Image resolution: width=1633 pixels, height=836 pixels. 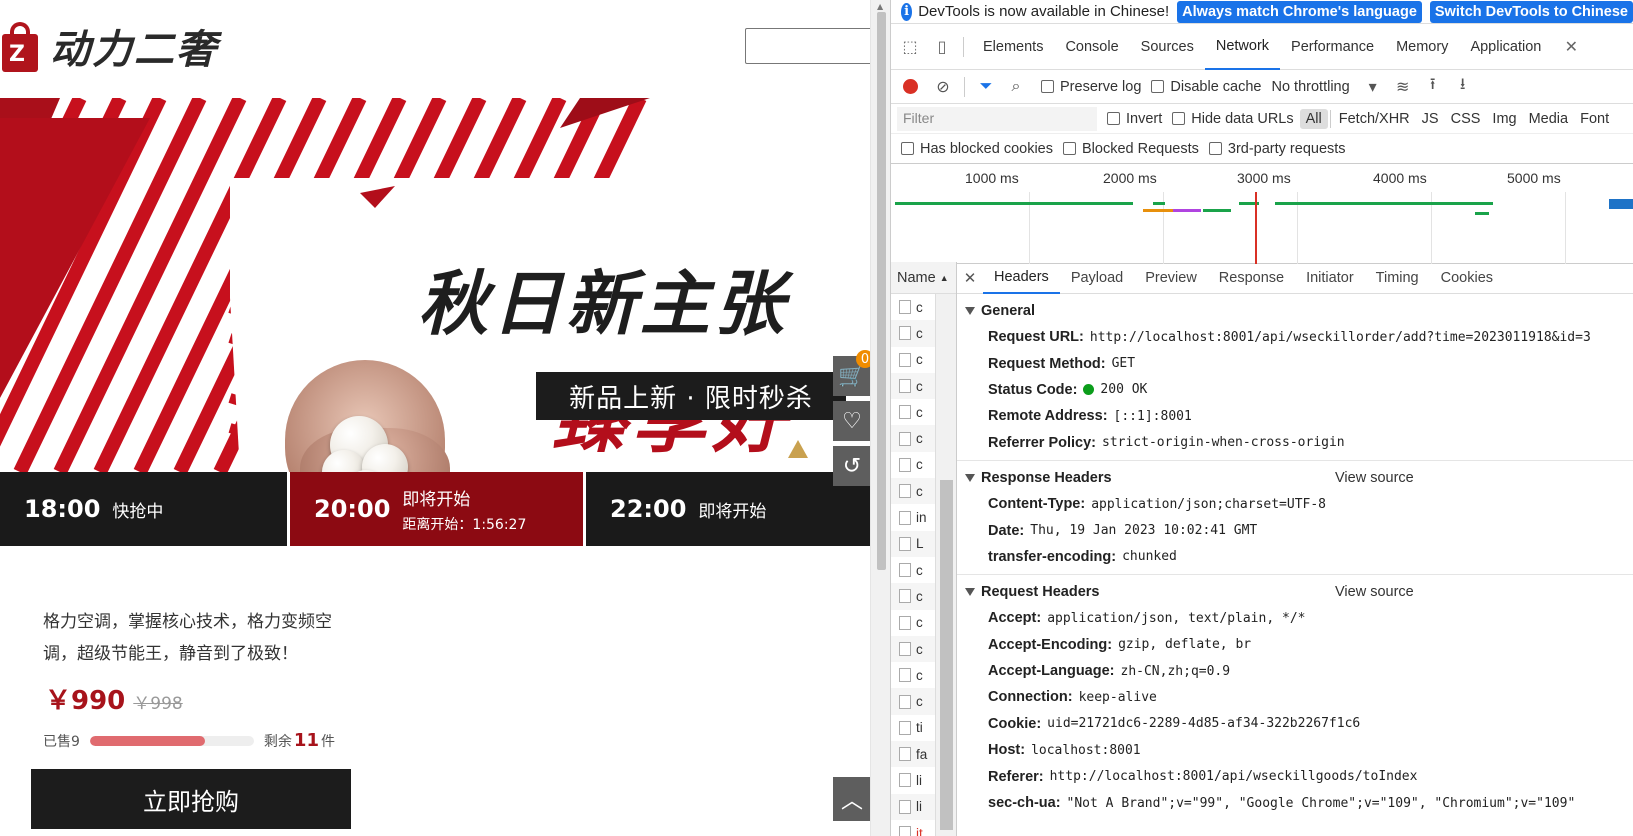 What do you see at coordinates (1047, 86) in the screenshot?
I see `preserve-log-checkbox` at bounding box center [1047, 86].